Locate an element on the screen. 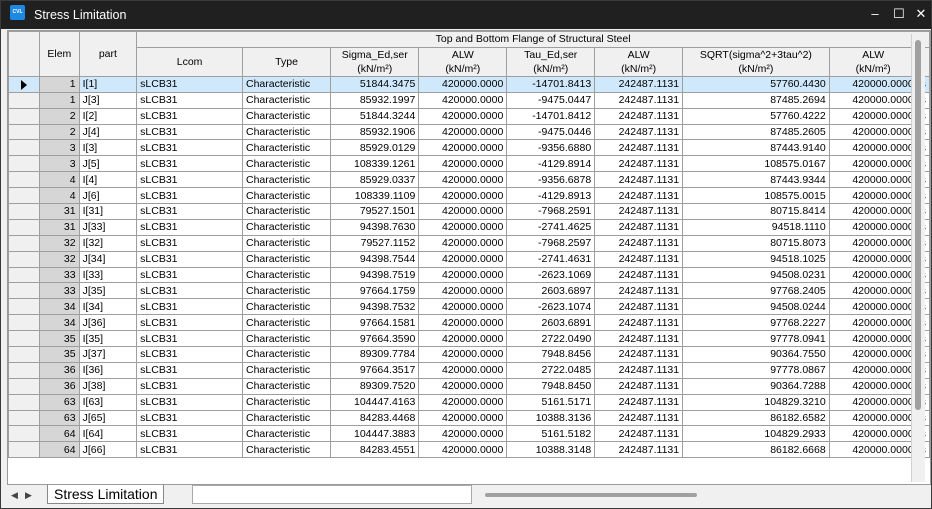  cell-sigma: 108339.1109 is located at coordinates (375, 196).